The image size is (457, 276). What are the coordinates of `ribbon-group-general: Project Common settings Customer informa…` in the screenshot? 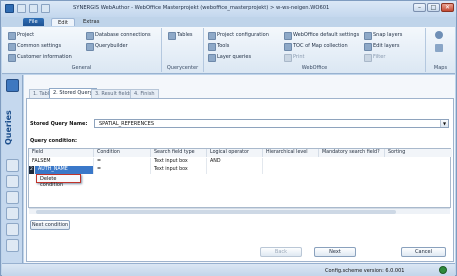 It's located at (82, 50).